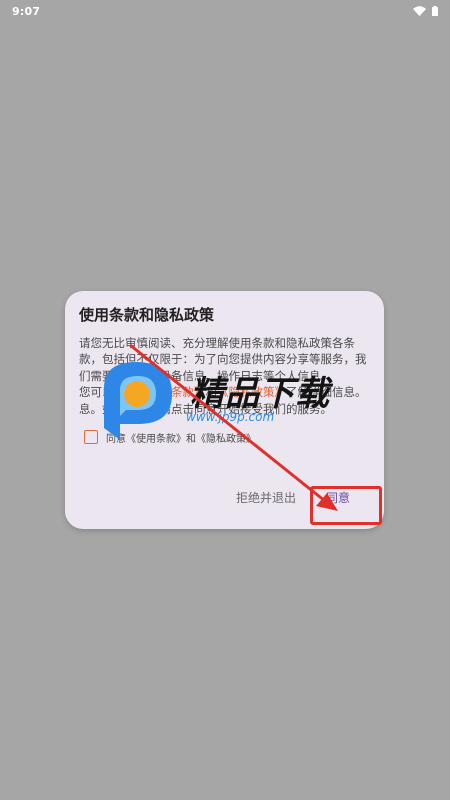  Describe the element at coordinates (147, 315) in the screenshot. I see `dialog-title: 使用条款和隐私政策` at that location.